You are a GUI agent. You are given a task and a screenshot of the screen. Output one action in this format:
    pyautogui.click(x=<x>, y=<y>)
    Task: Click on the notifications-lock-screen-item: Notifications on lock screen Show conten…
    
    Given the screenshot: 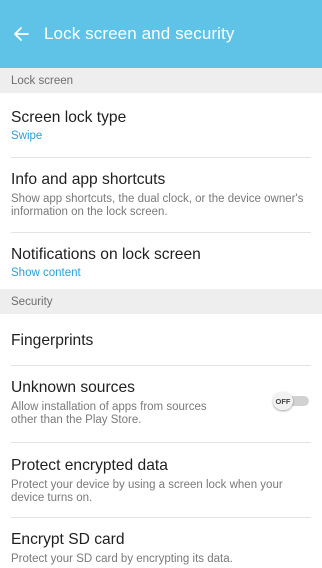 What is the action you would take?
    pyautogui.click(x=161, y=261)
    